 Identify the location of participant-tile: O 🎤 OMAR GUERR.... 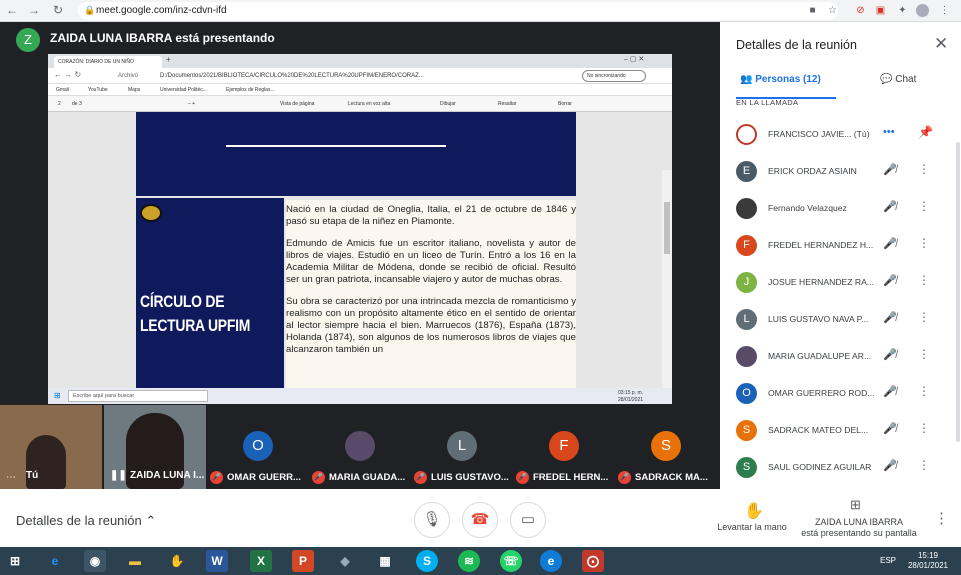
(257, 447).